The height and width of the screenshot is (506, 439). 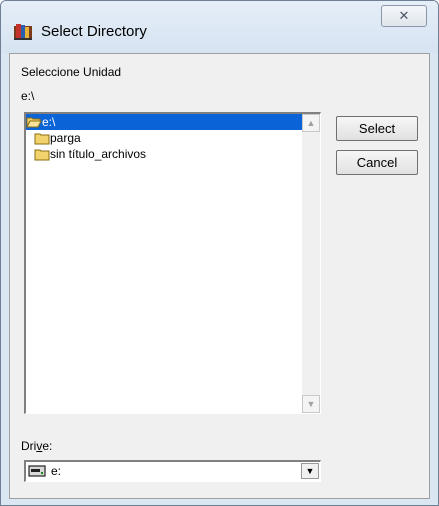 What do you see at coordinates (49, 122) in the screenshot?
I see `list-item-label: e:\` at bounding box center [49, 122].